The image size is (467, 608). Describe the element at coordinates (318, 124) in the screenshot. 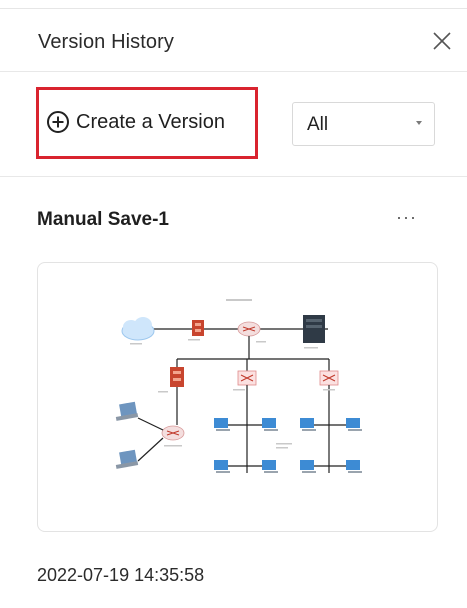

I see `filter-selected-value: All` at that location.